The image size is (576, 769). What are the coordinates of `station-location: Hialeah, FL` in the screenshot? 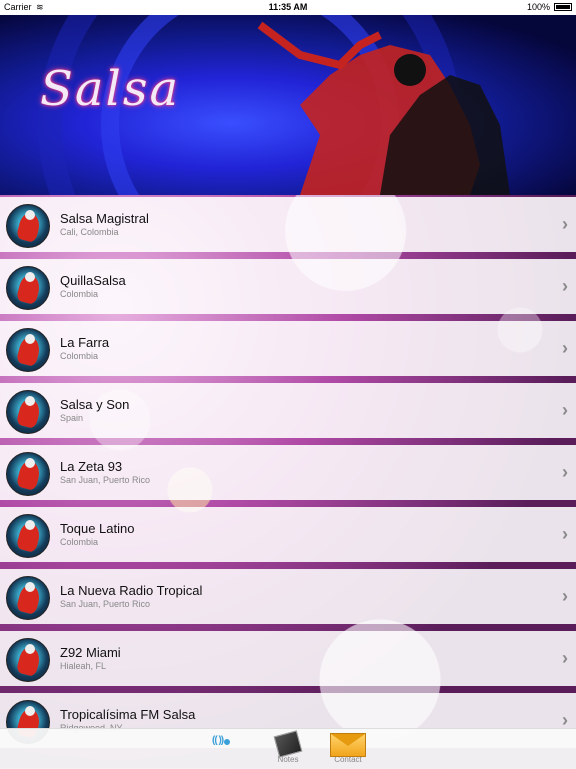 It's located at (83, 666).